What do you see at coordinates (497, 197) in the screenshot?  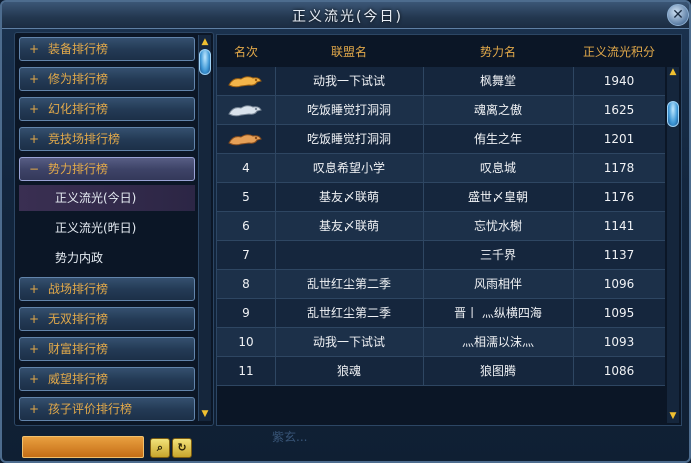 I see `faction-cell: 盛世〆皇朝` at bounding box center [497, 197].